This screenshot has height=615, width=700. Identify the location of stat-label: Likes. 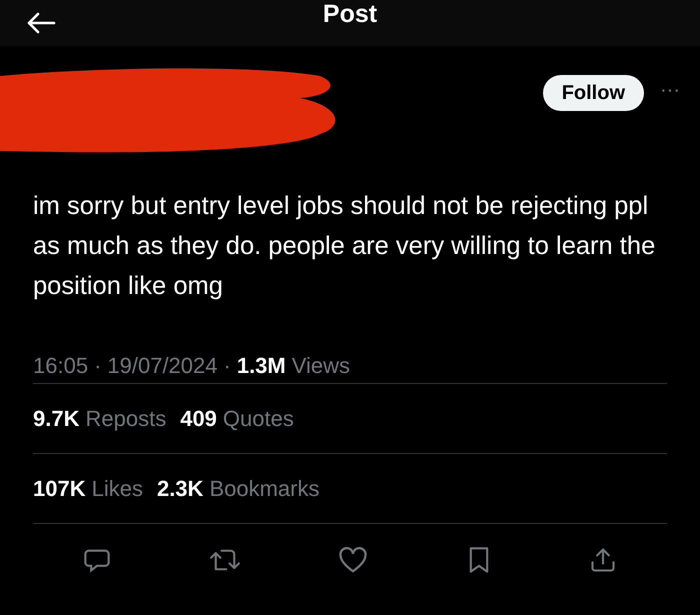
(117, 489).